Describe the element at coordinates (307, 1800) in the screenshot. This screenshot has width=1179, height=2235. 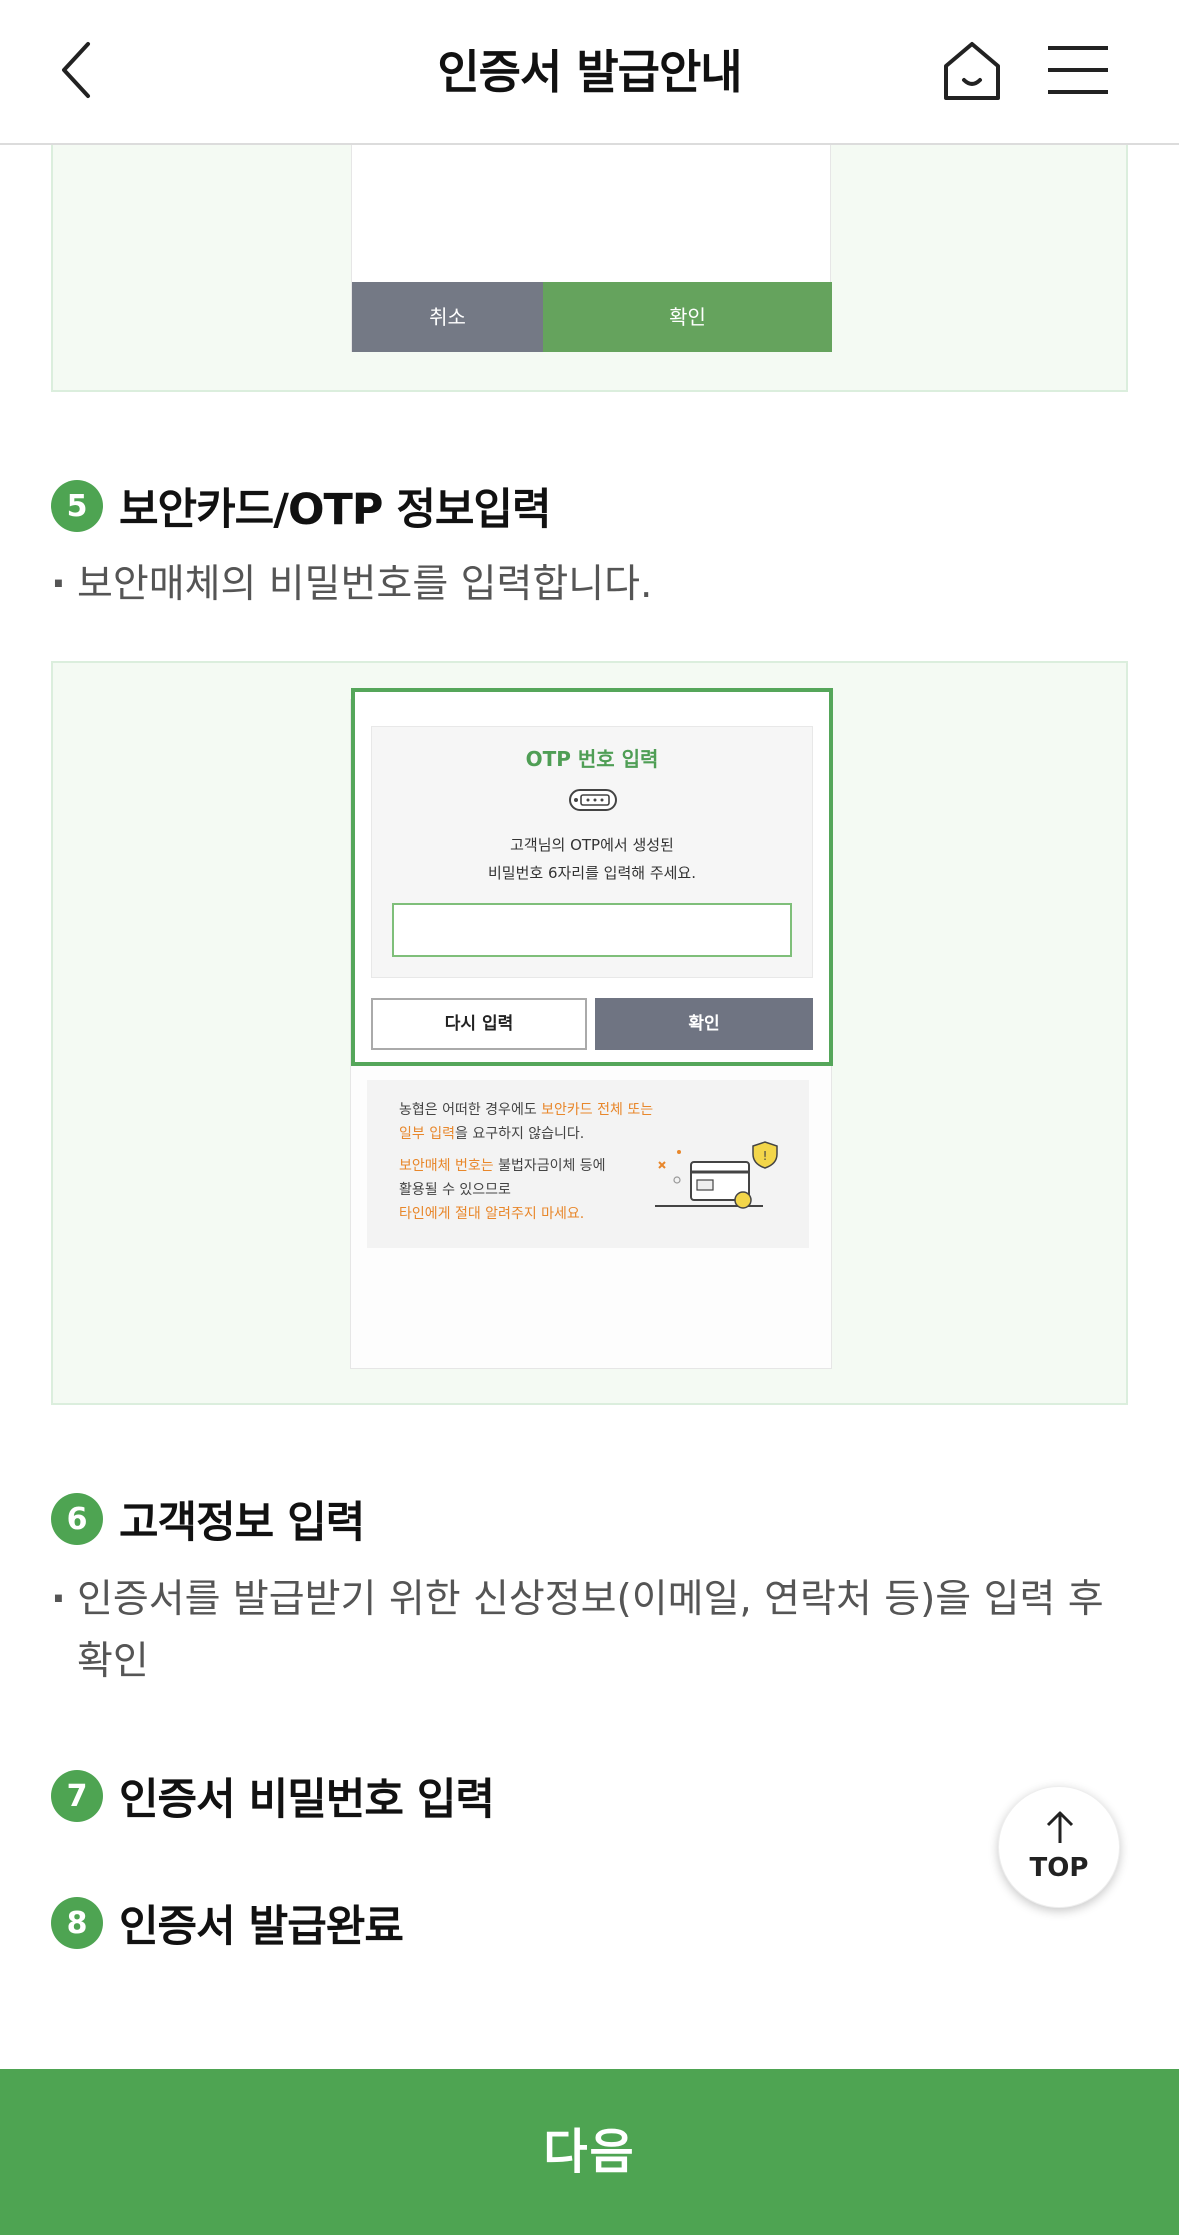
I see `step-title: 인증서 비밀번호 입력` at that location.